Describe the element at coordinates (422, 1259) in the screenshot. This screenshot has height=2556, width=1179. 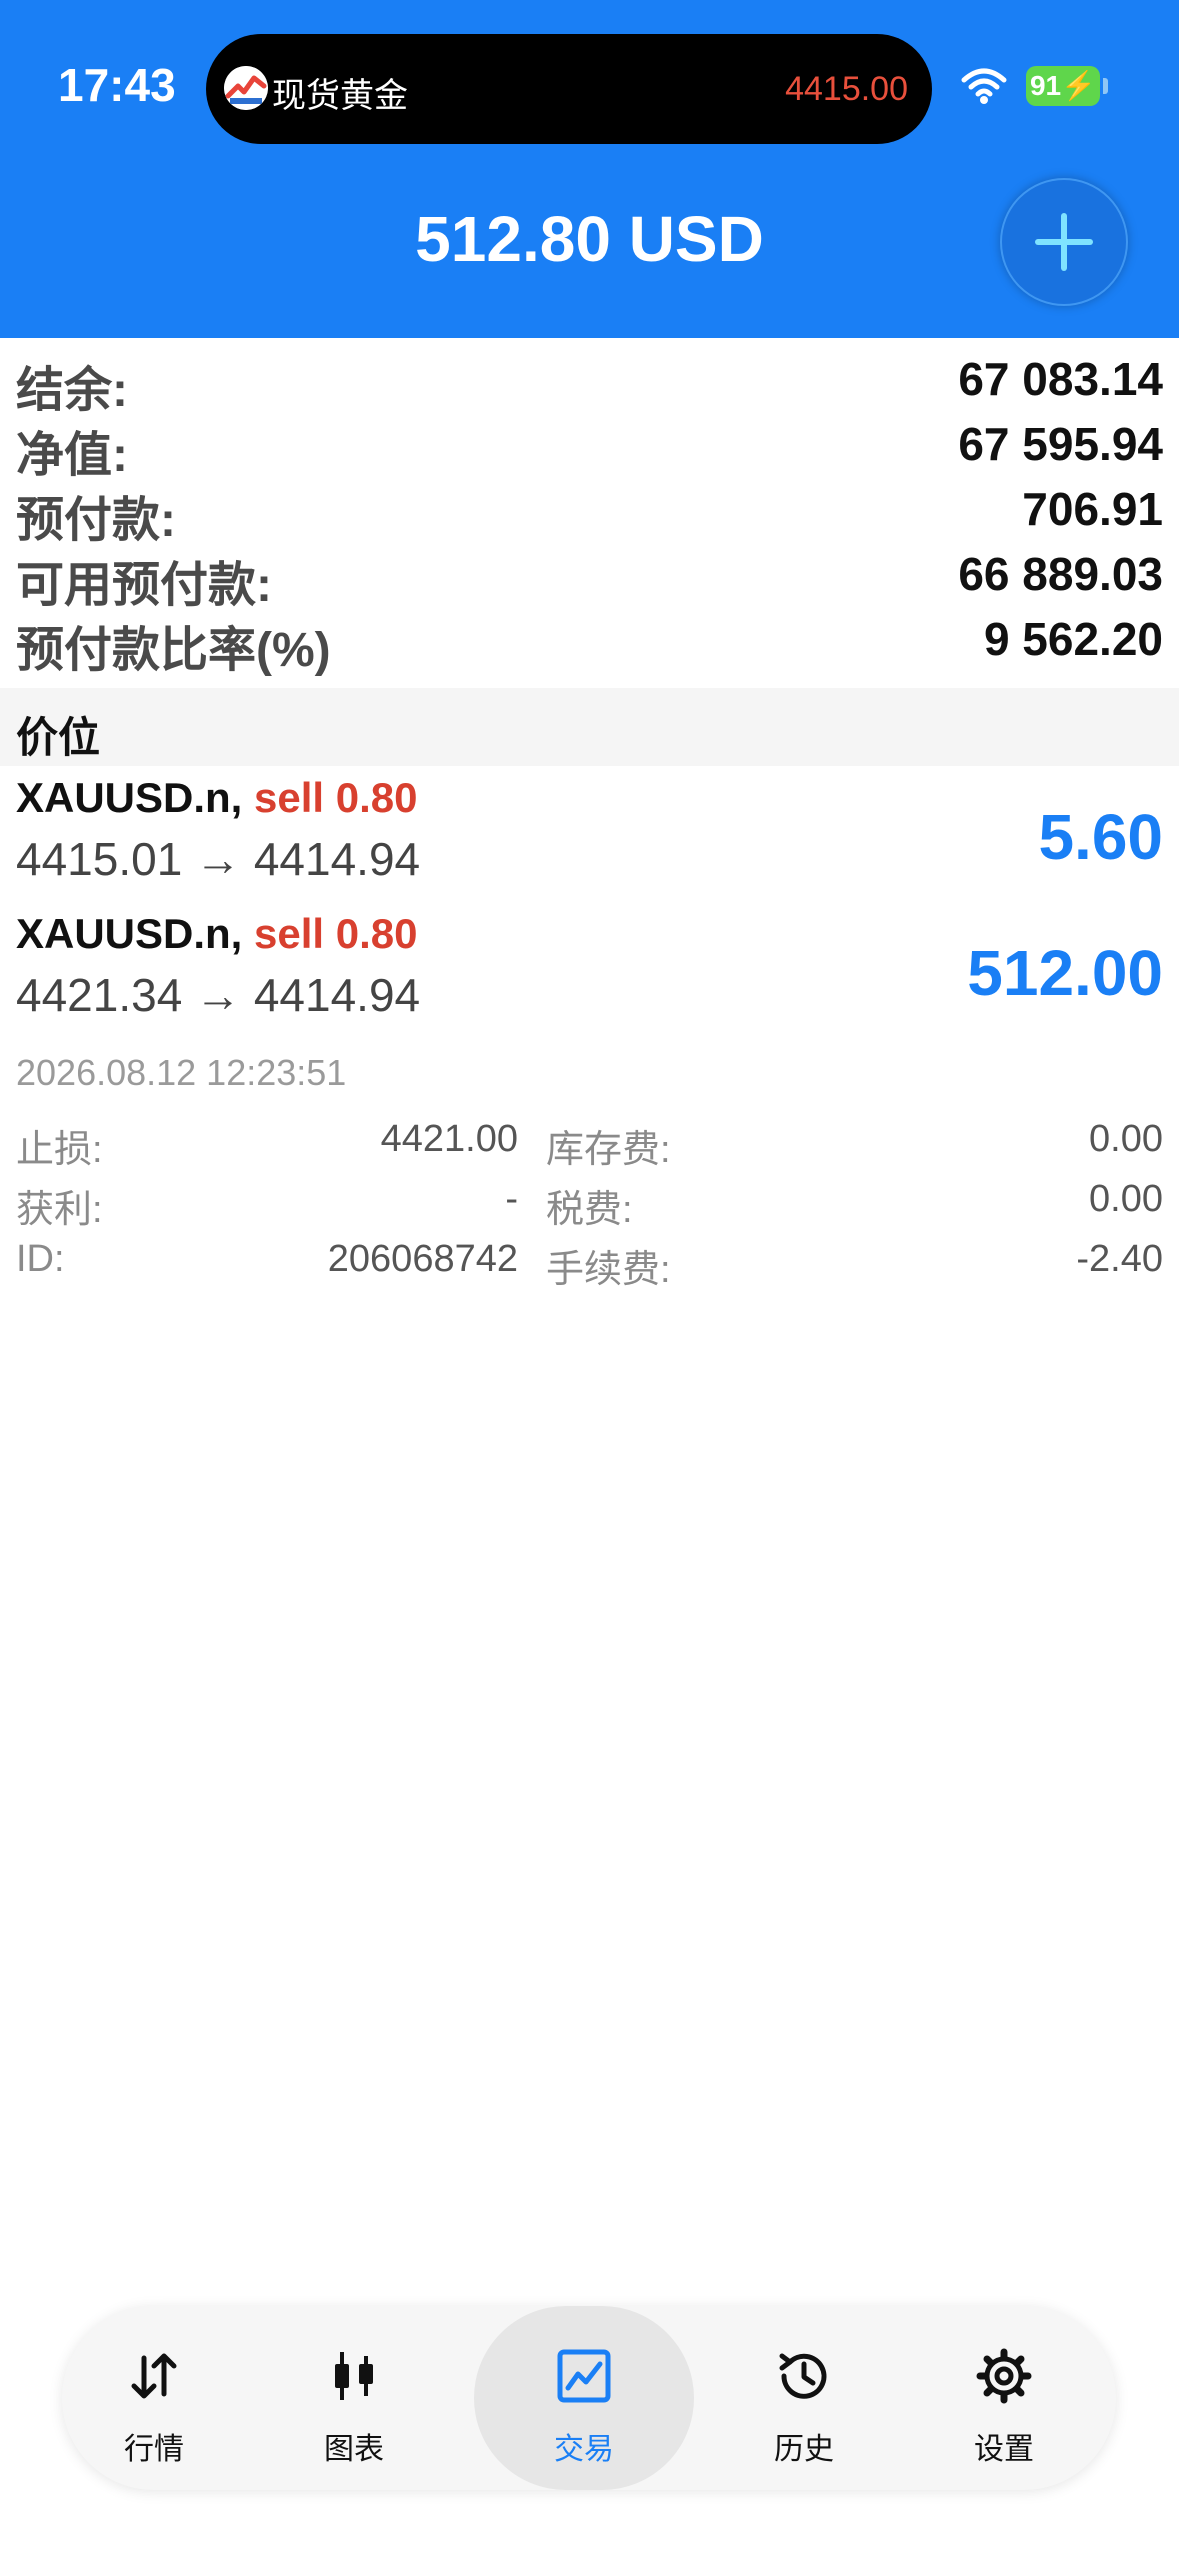
I see `id-value: 206068742` at that location.